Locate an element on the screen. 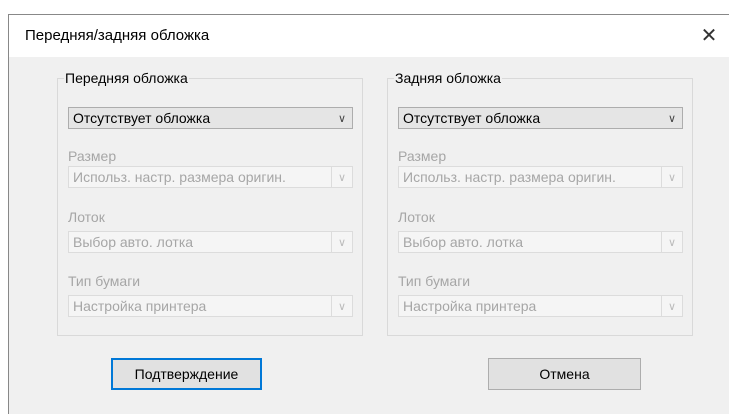  confirm-button: Подтверждение is located at coordinates (186, 374).